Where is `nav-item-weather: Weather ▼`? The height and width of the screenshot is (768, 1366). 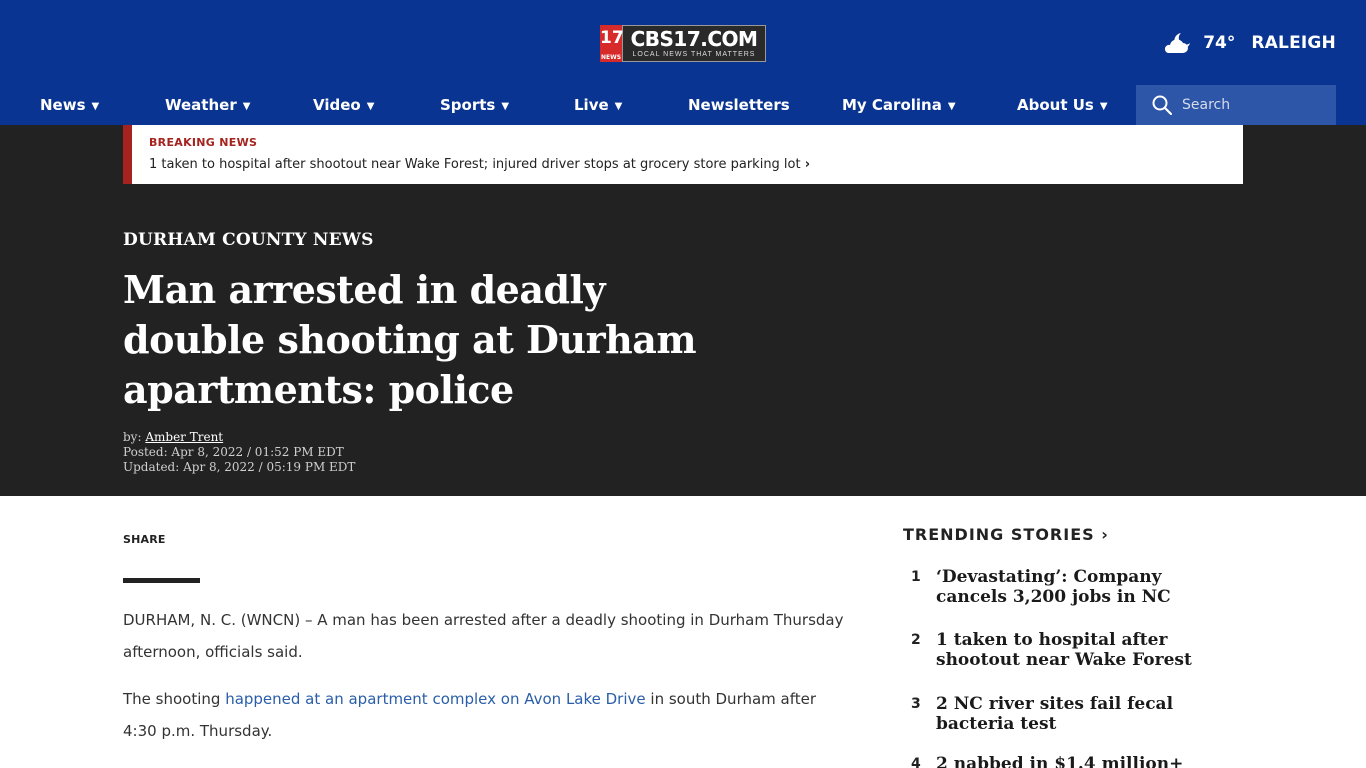 nav-item-weather: Weather ▼ is located at coordinates (207, 105).